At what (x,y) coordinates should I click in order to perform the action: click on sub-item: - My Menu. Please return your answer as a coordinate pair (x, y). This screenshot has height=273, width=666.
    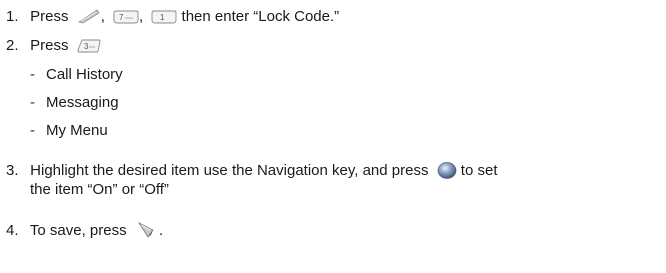
    Looking at the image, I should click on (69, 131).